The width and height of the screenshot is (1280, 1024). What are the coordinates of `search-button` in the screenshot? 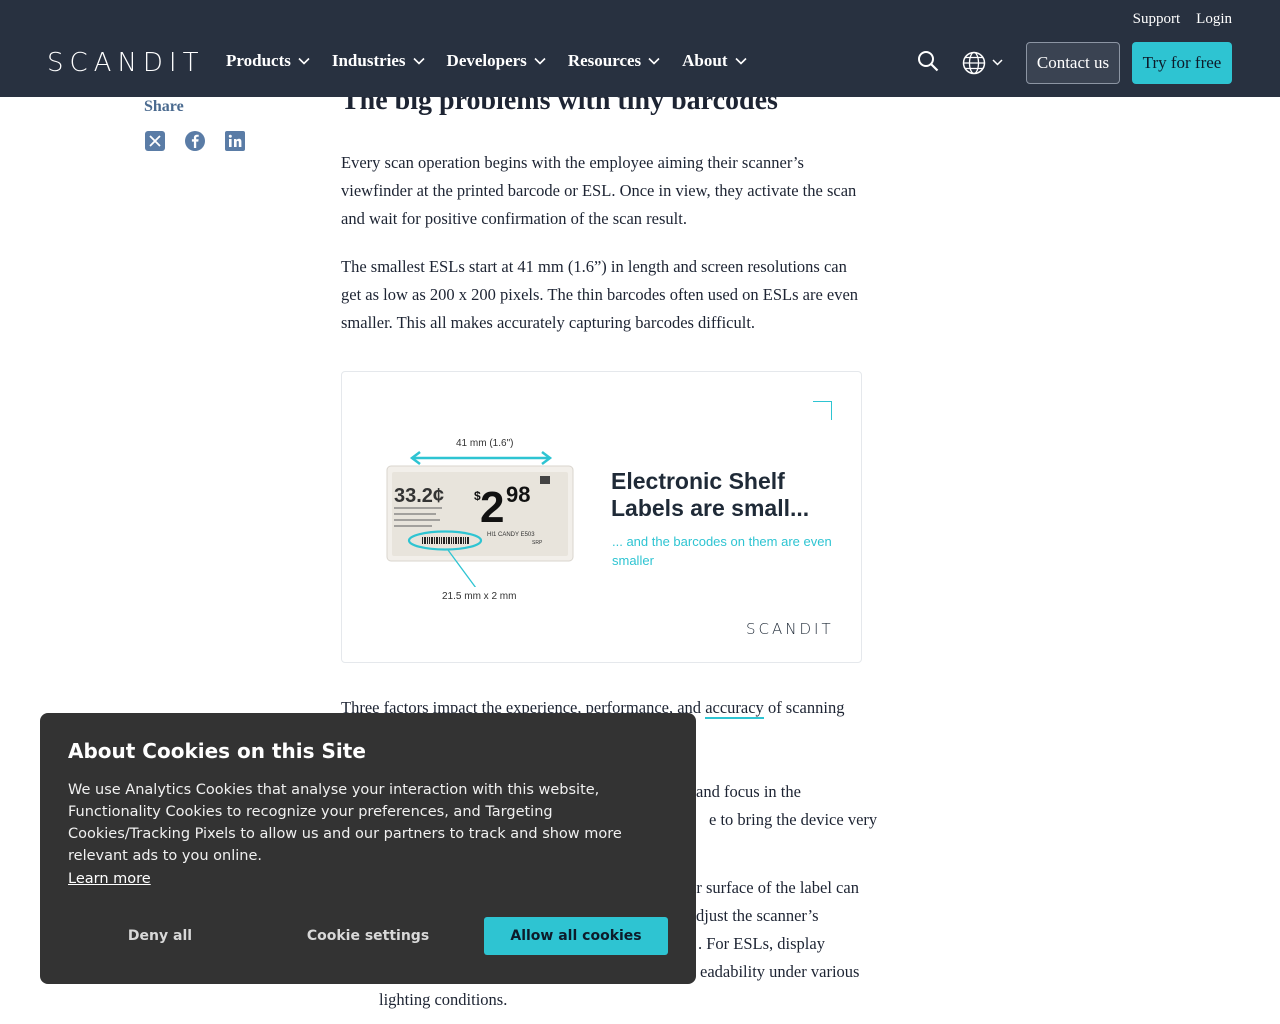 It's located at (928, 63).